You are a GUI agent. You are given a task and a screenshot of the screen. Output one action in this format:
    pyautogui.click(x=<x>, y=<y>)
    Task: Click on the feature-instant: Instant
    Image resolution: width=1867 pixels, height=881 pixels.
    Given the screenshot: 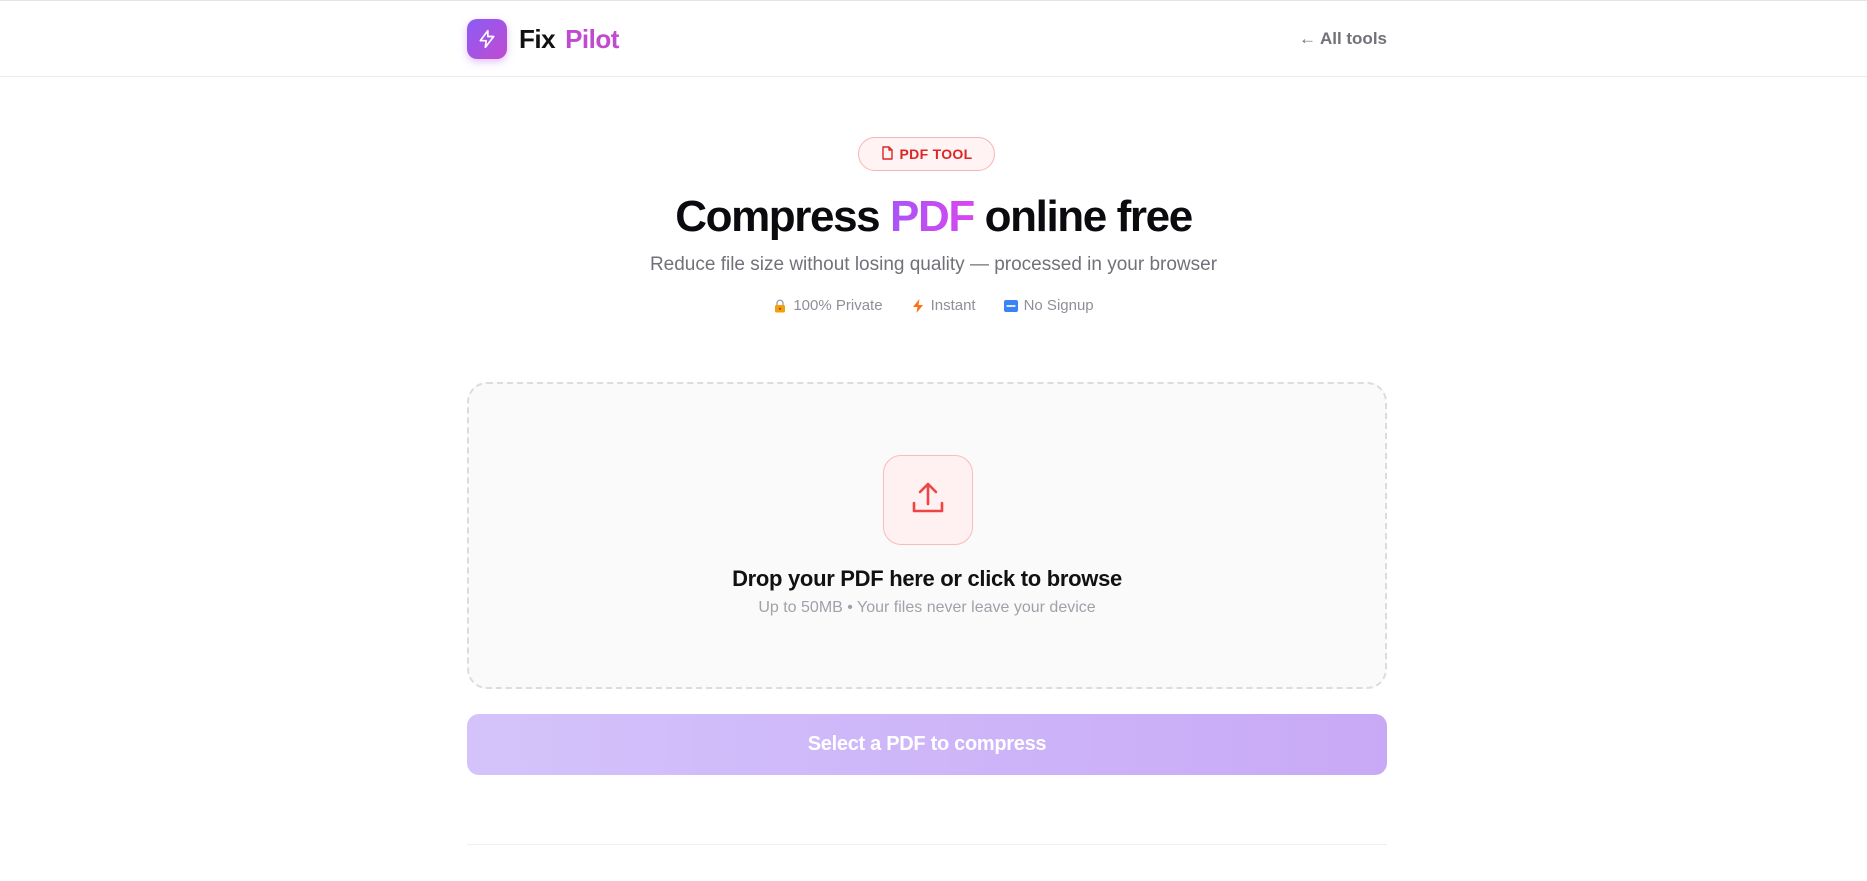 What is the action you would take?
    pyautogui.click(x=943, y=305)
    